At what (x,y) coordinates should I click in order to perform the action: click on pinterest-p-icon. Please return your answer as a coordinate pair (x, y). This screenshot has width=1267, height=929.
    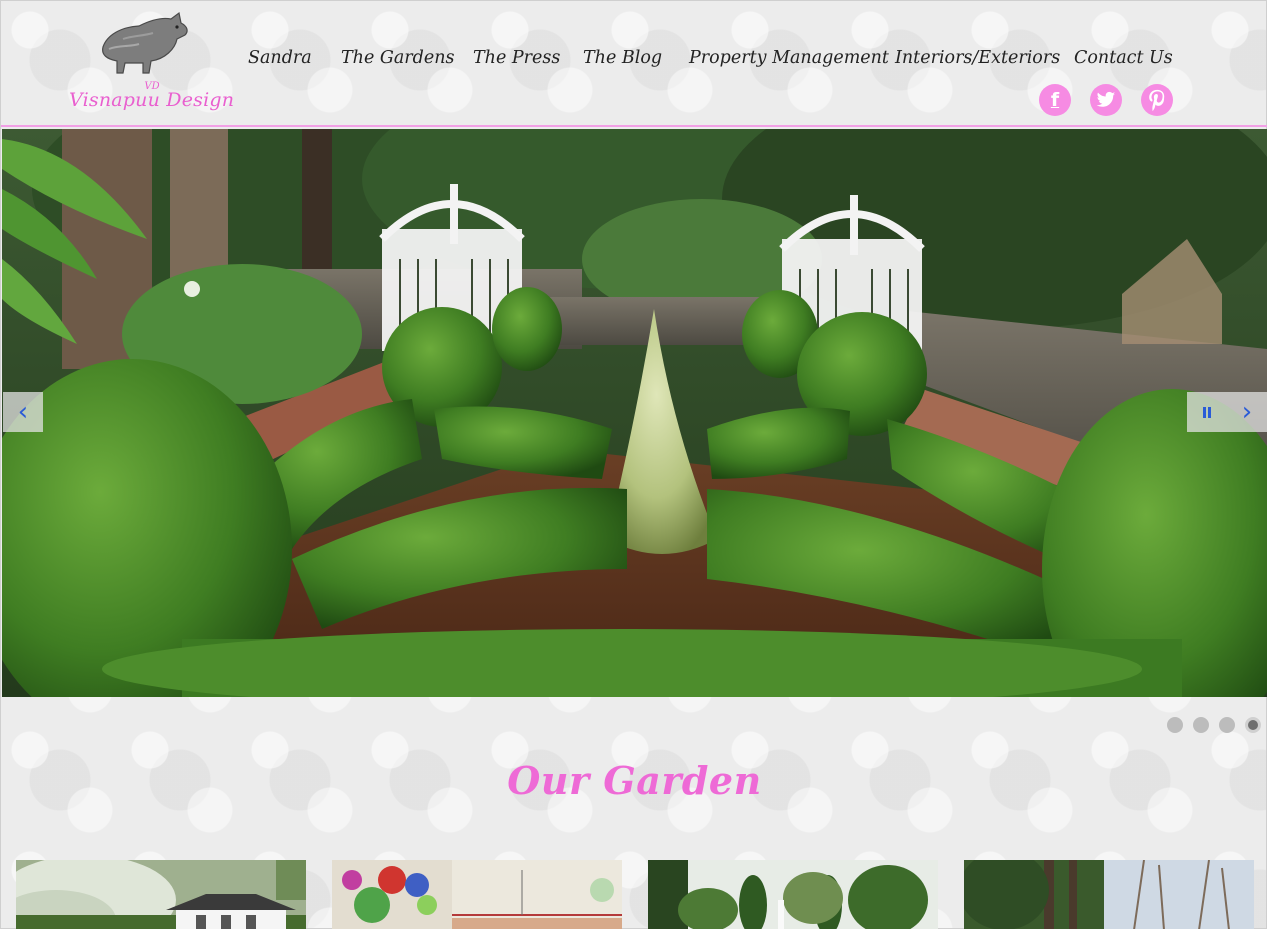
    Looking at the image, I should click on (1157, 100).